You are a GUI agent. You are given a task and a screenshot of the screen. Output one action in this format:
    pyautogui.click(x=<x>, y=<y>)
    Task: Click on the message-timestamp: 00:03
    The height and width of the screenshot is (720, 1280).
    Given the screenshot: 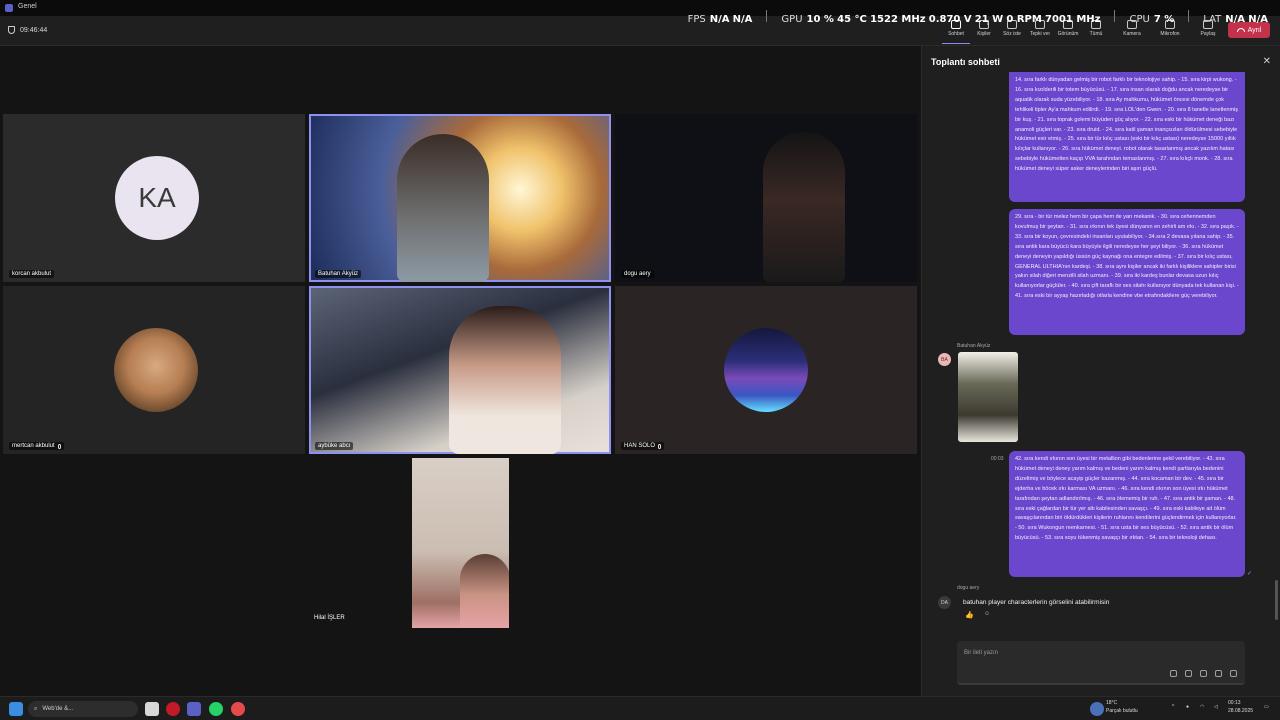 What is the action you would take?
    pyautogui.click(x=997, y=459)
    